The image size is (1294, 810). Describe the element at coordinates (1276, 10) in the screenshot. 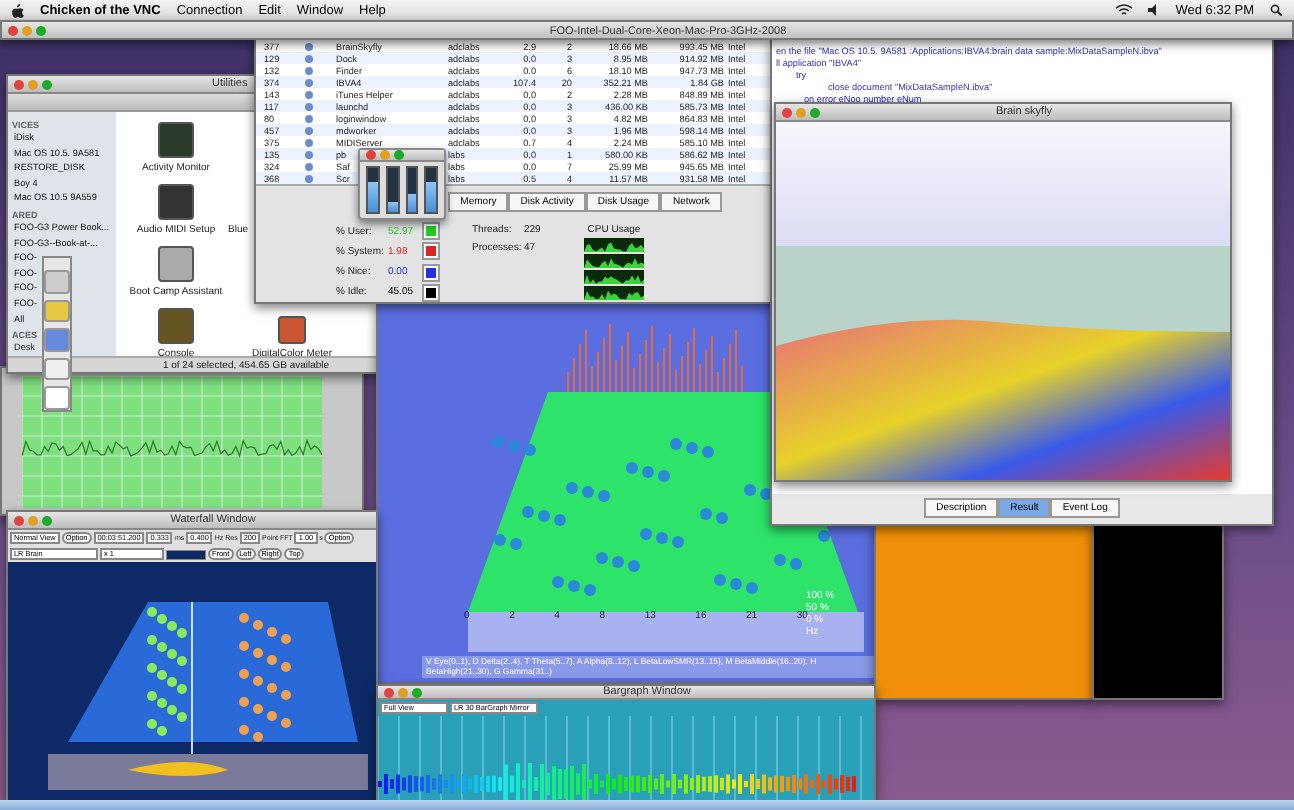

I see `search-icon` at that location.